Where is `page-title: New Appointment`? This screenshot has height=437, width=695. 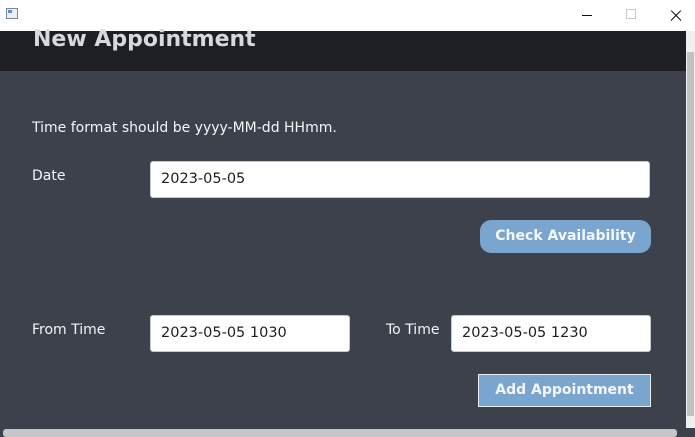 page-title: New Appointment is located at coordinates (144, 39).